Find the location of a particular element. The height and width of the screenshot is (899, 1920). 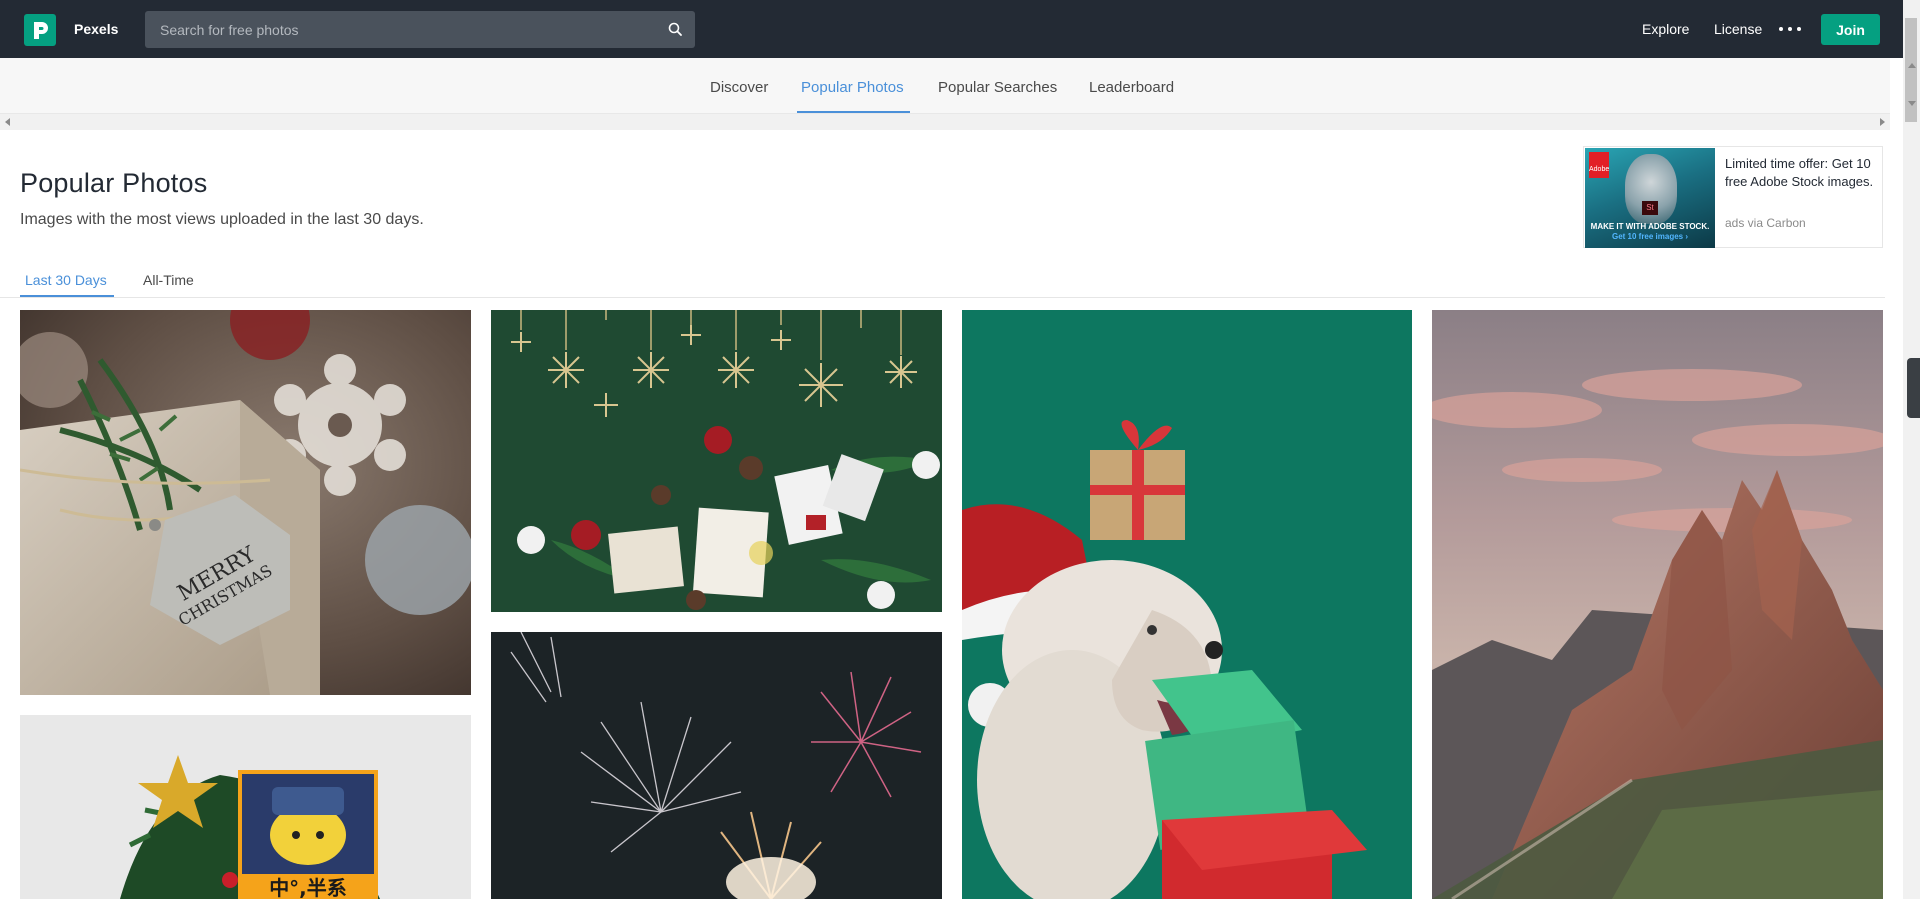

active-tab-indicator is located at coordinates (853, 112).